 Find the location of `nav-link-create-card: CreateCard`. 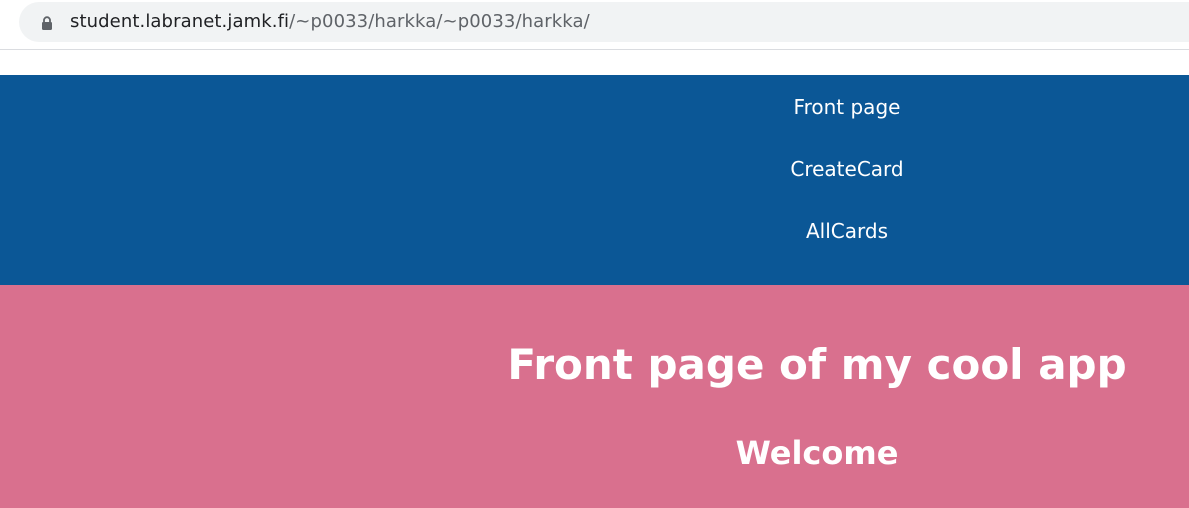

nav-link-create-card: CreateCard is located at coordinates (847, 169).